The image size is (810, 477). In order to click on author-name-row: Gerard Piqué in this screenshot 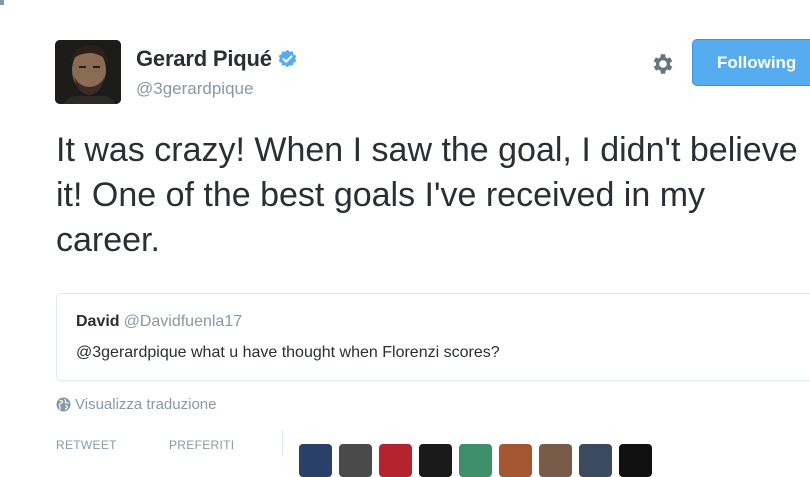, I will do `click(217, 59)`.